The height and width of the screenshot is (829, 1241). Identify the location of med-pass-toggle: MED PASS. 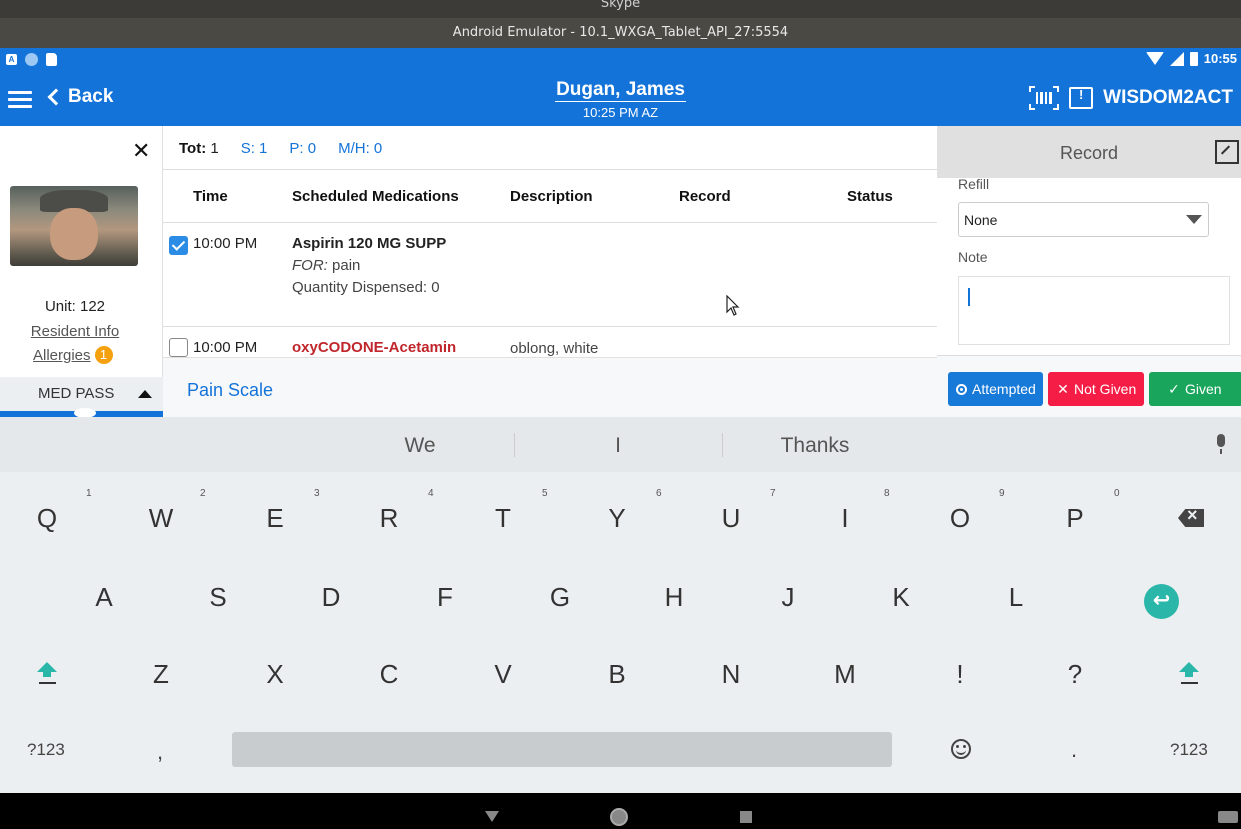
(81, 394).